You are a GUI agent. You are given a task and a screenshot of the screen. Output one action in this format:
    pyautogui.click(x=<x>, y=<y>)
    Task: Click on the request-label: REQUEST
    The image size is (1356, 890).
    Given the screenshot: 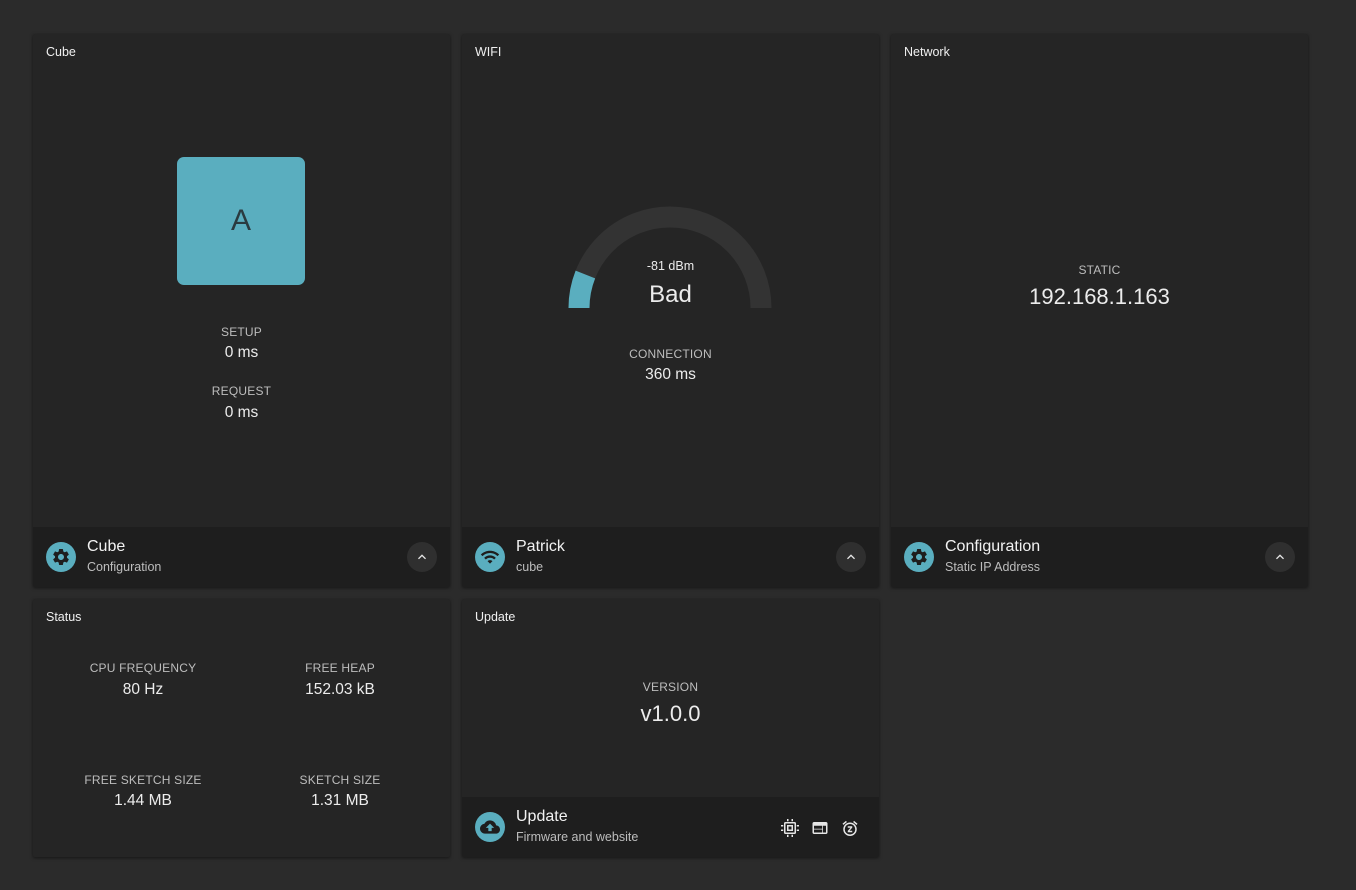 What is the action you would take?
    pyautogui.click(x=241, y=391)
    